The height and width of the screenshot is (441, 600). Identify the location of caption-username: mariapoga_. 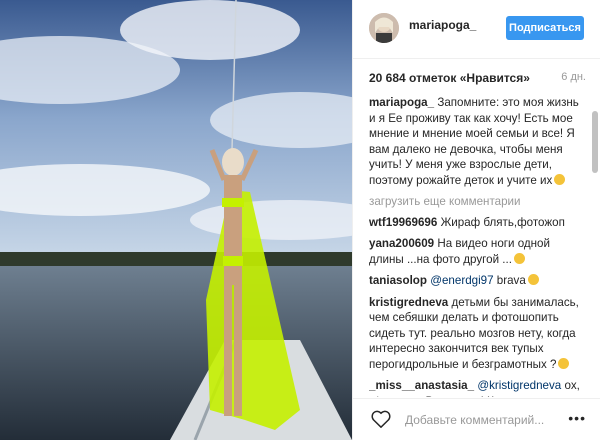
(401, 102).